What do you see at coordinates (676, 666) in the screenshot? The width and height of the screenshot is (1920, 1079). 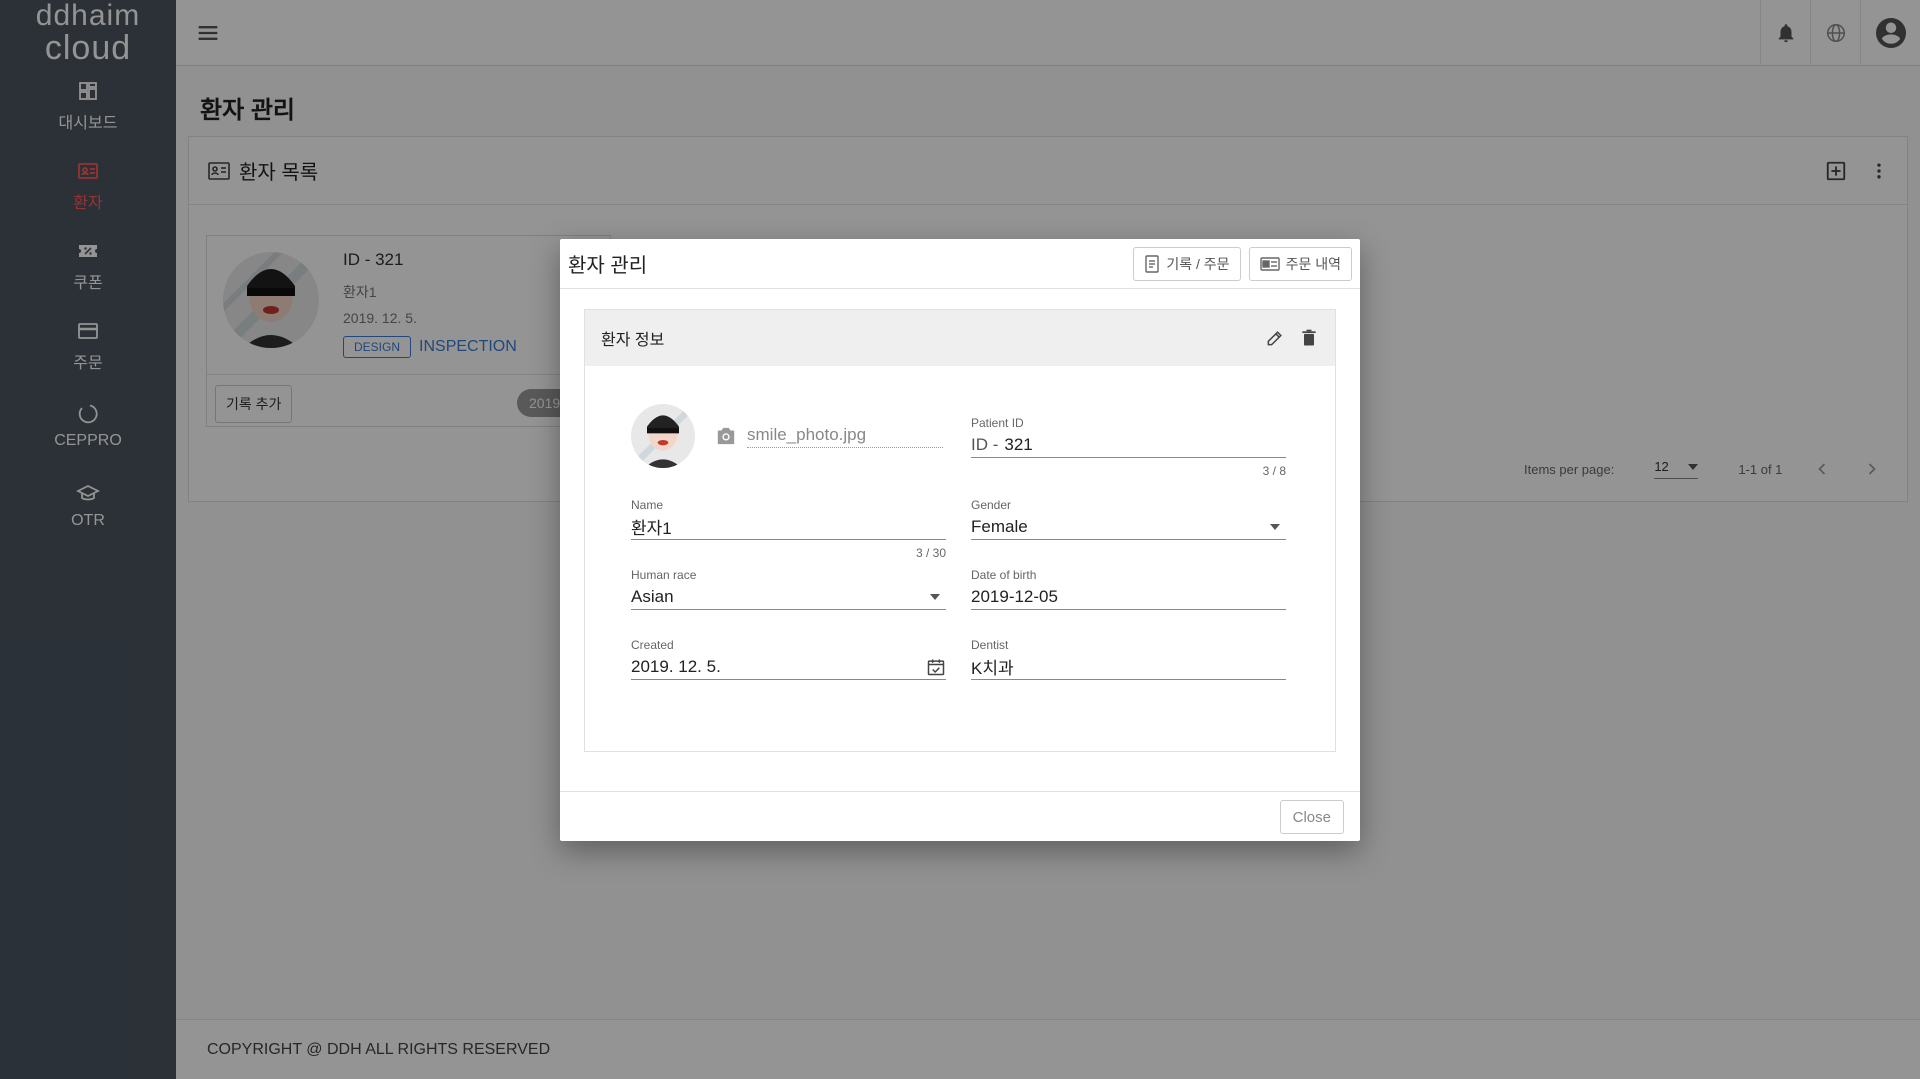 I see `created-value: 2019. 12. 5.` at bounding box center [676, 666].